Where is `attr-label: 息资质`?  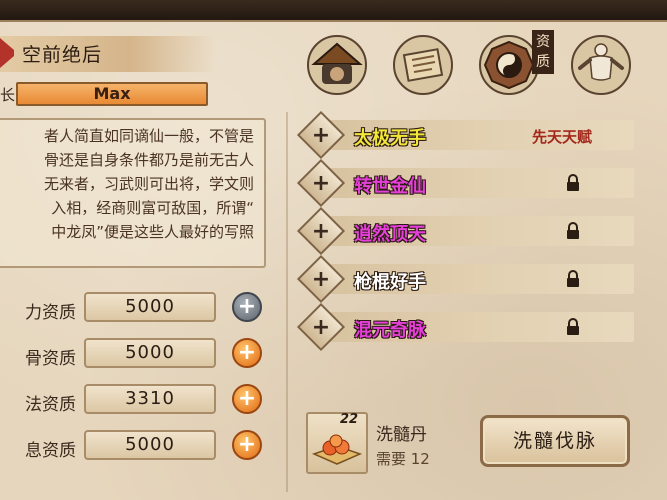
attr-label: 息资质 is located at coordinates (50, 451).